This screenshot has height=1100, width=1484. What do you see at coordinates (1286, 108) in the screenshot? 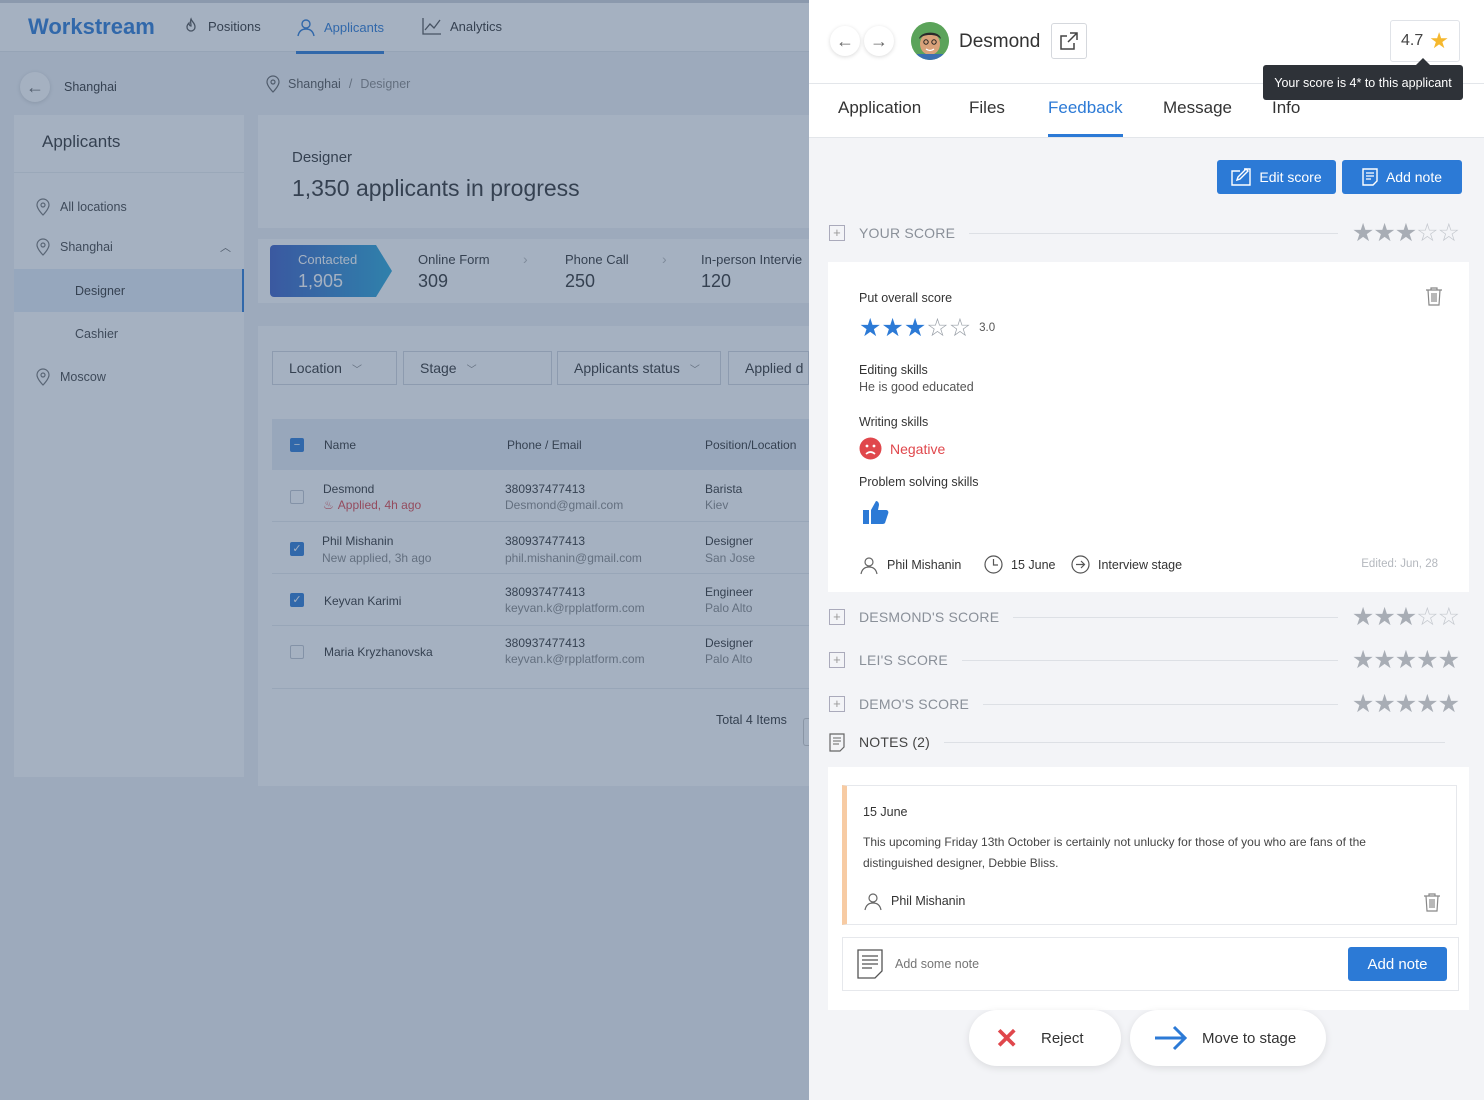
I see `tab-info: Info` at bounding box center [1286, 108].